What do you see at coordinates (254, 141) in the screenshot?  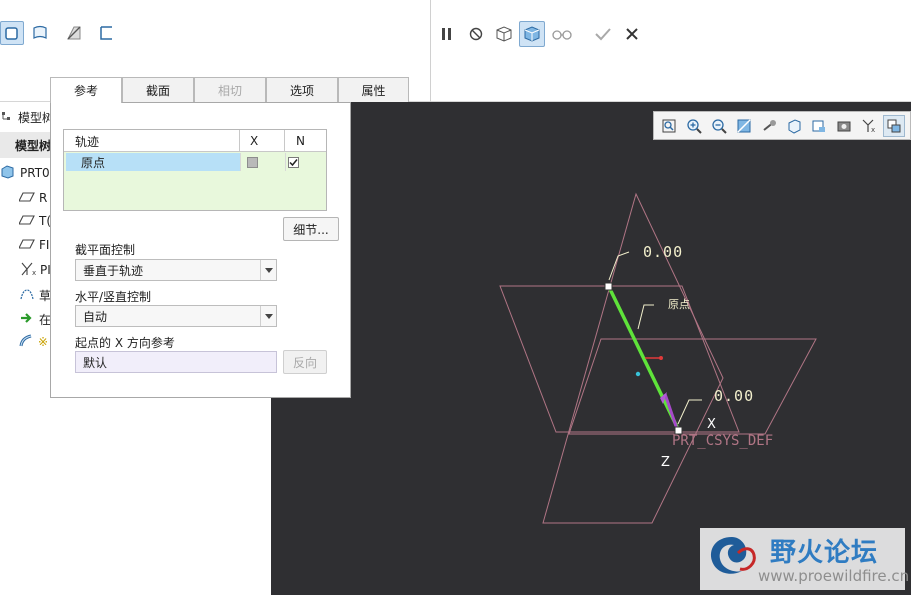 I see `col-x: X` at bounding box center [254, 141].